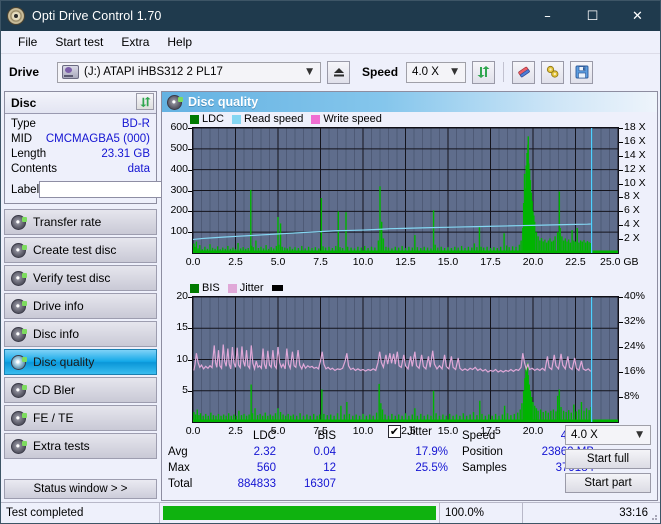  Describe the element at coordinates (80, 250) in the screenshot. I see `sidebar-item-create-test-disc: Create test disc` at that location.